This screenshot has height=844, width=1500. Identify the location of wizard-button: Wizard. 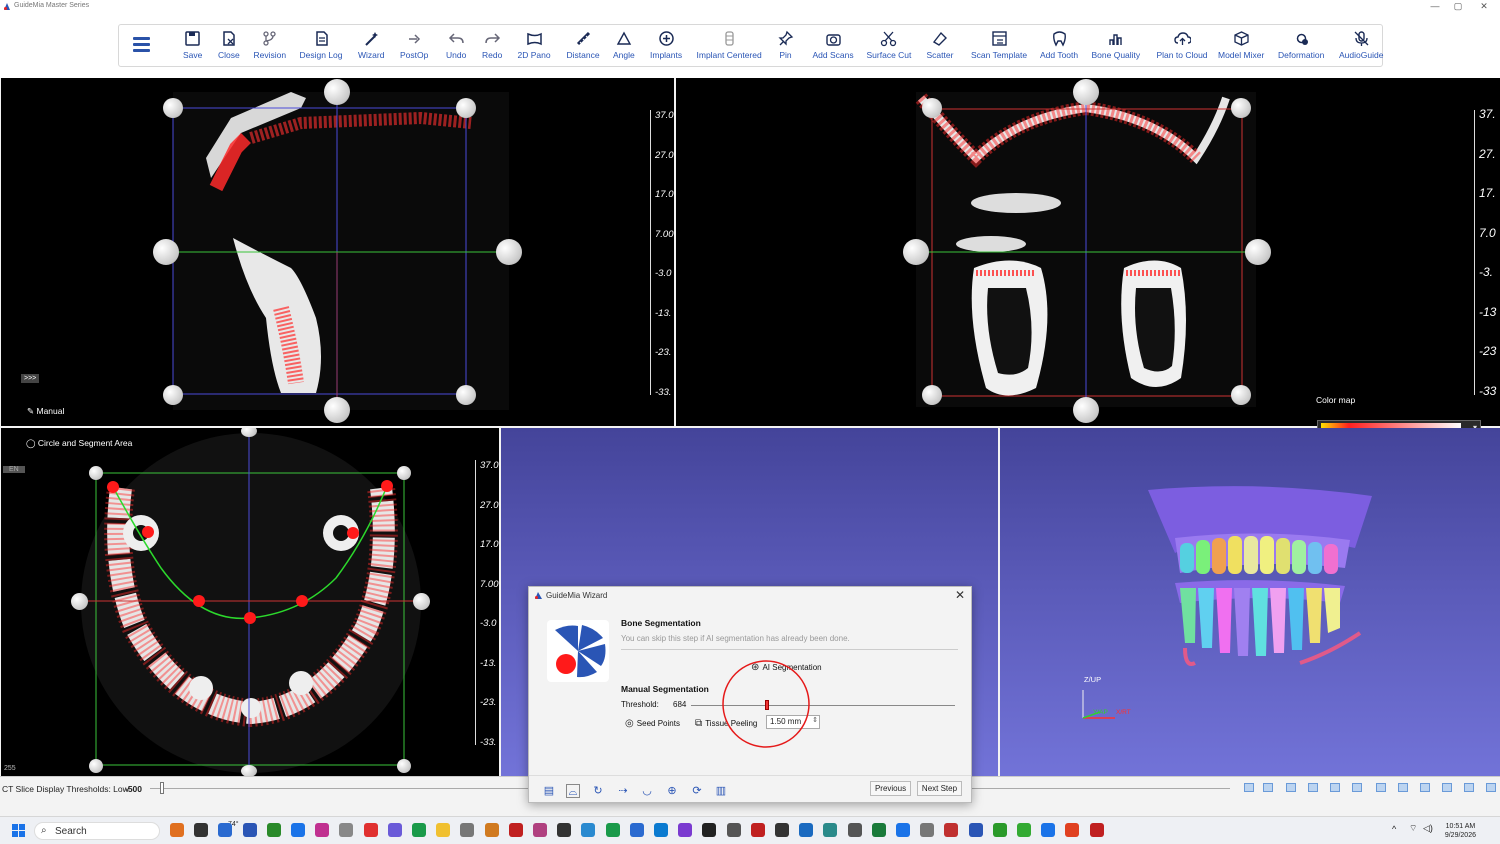
(371, 45).